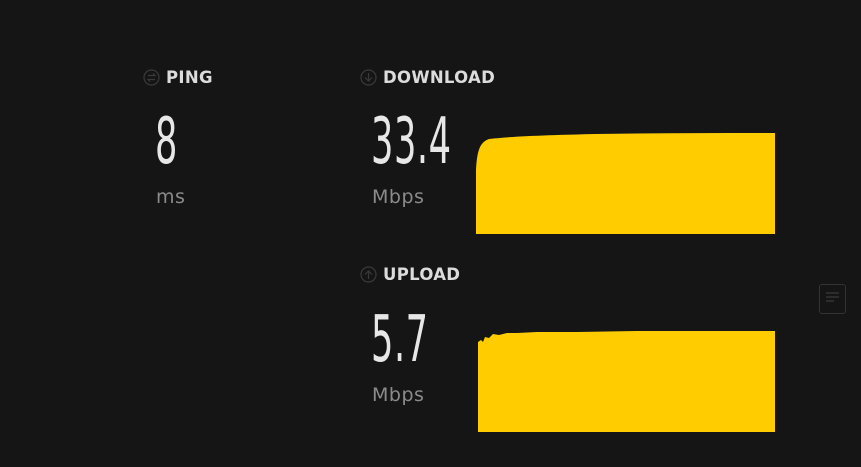  What do you see at coordinates (422, 274) in the screenshot?
I see `upload-label: UPLOAD` at bounding box center [422, 274].